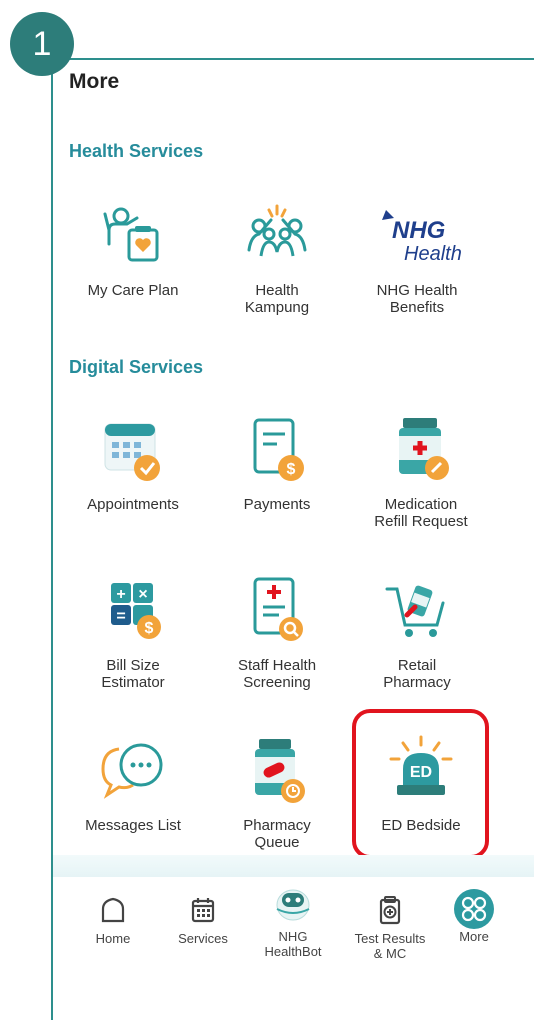 This screenshot has width=534, height=1020. I want to click on pill-bottle-clock-icon, so click(280, 771).